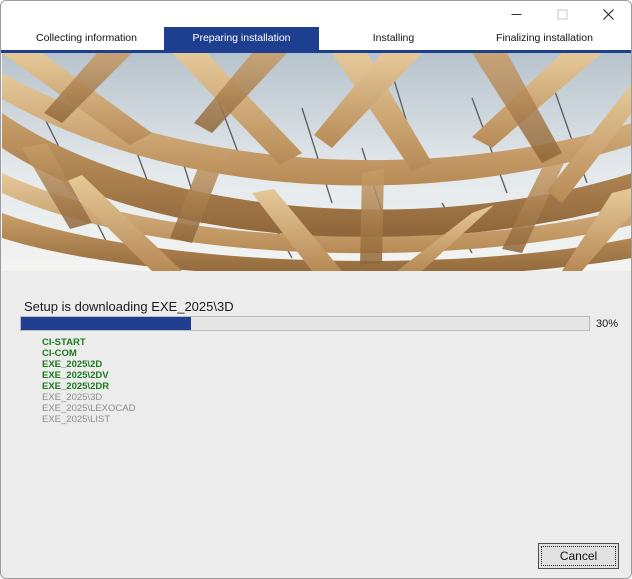 This screenshot has height=579, width=632. What do you see at coordinates (106, 323) in the screenshot?
I see `progress-bar-fill` at bounding box center [106, 323].